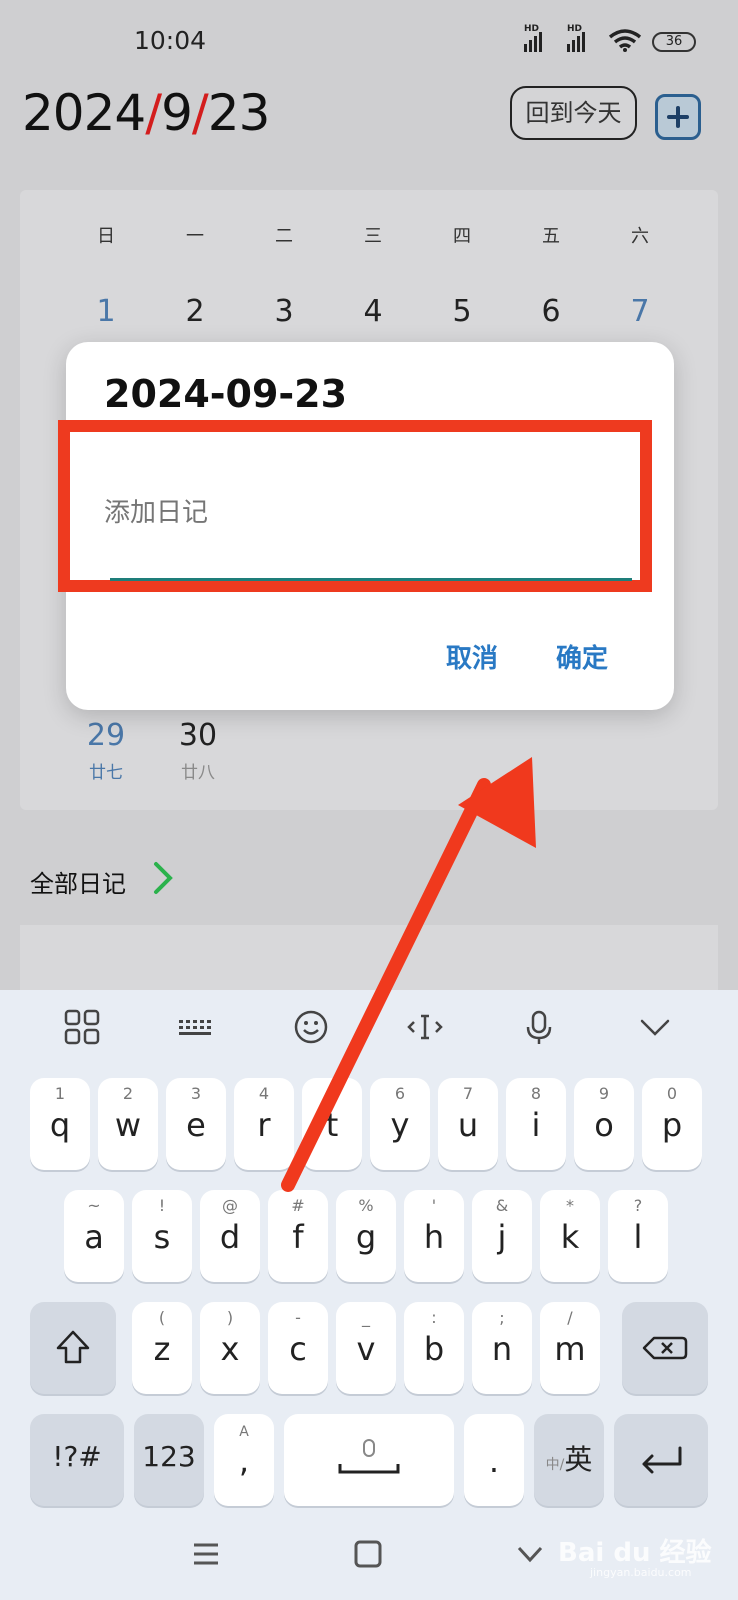 This screenshot has height=1600, width=738. I want to click on watermark-url: jingyan.baidu.com, so click(641, 1572).